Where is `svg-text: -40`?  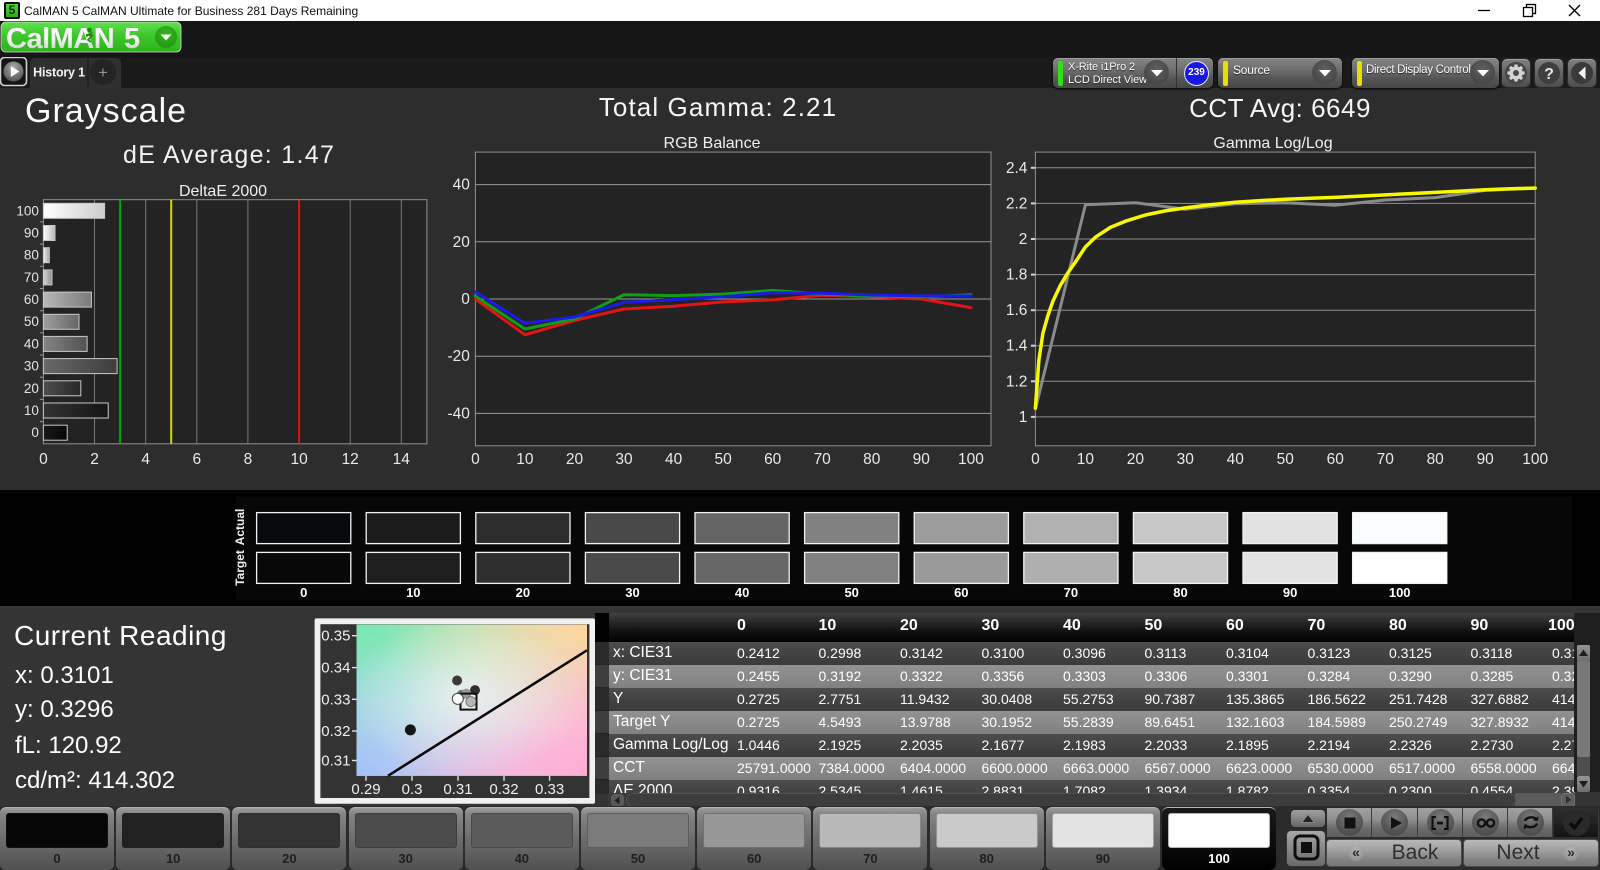
svg-text: -40 is located at coordinates (458, 413).